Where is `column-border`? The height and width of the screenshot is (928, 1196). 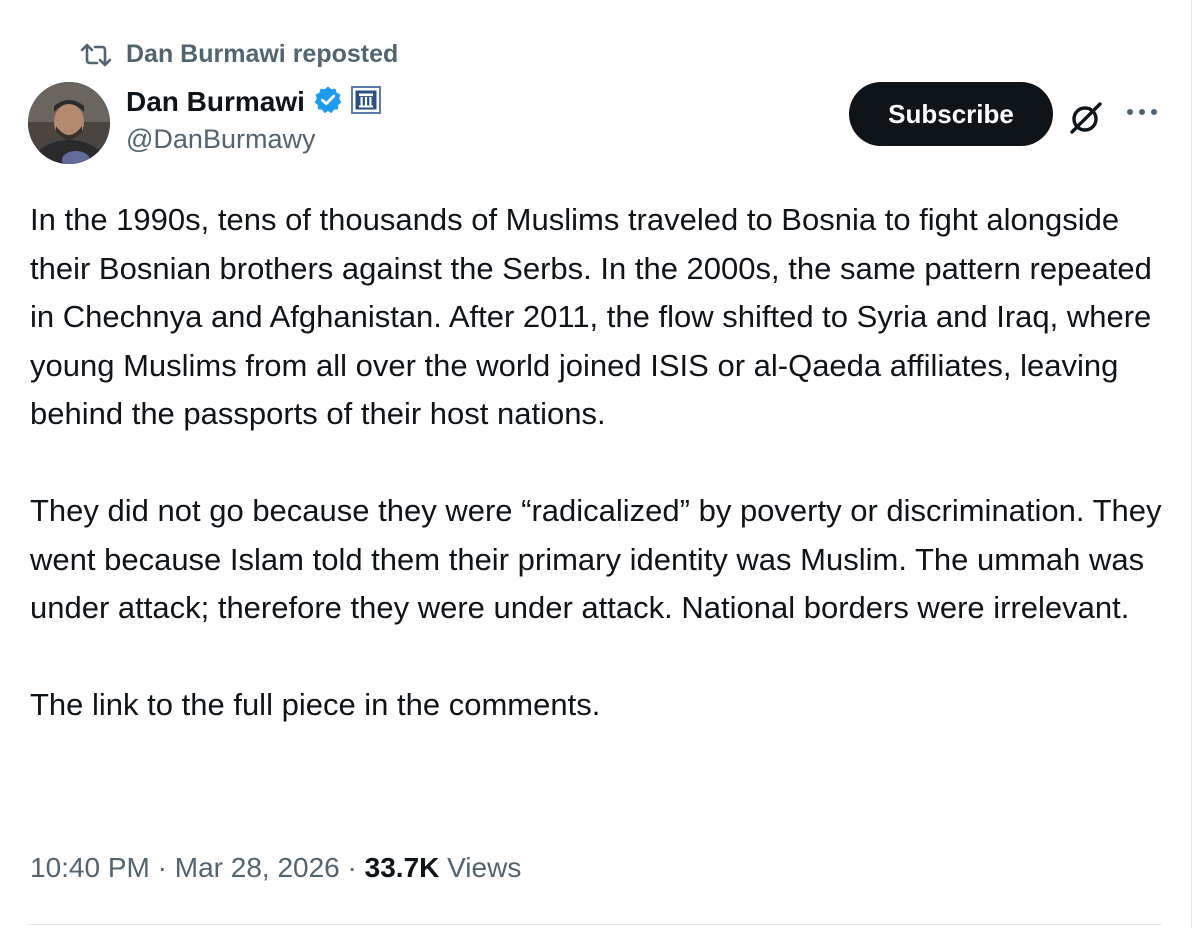
column-border is located at coordinates (1191, 464).